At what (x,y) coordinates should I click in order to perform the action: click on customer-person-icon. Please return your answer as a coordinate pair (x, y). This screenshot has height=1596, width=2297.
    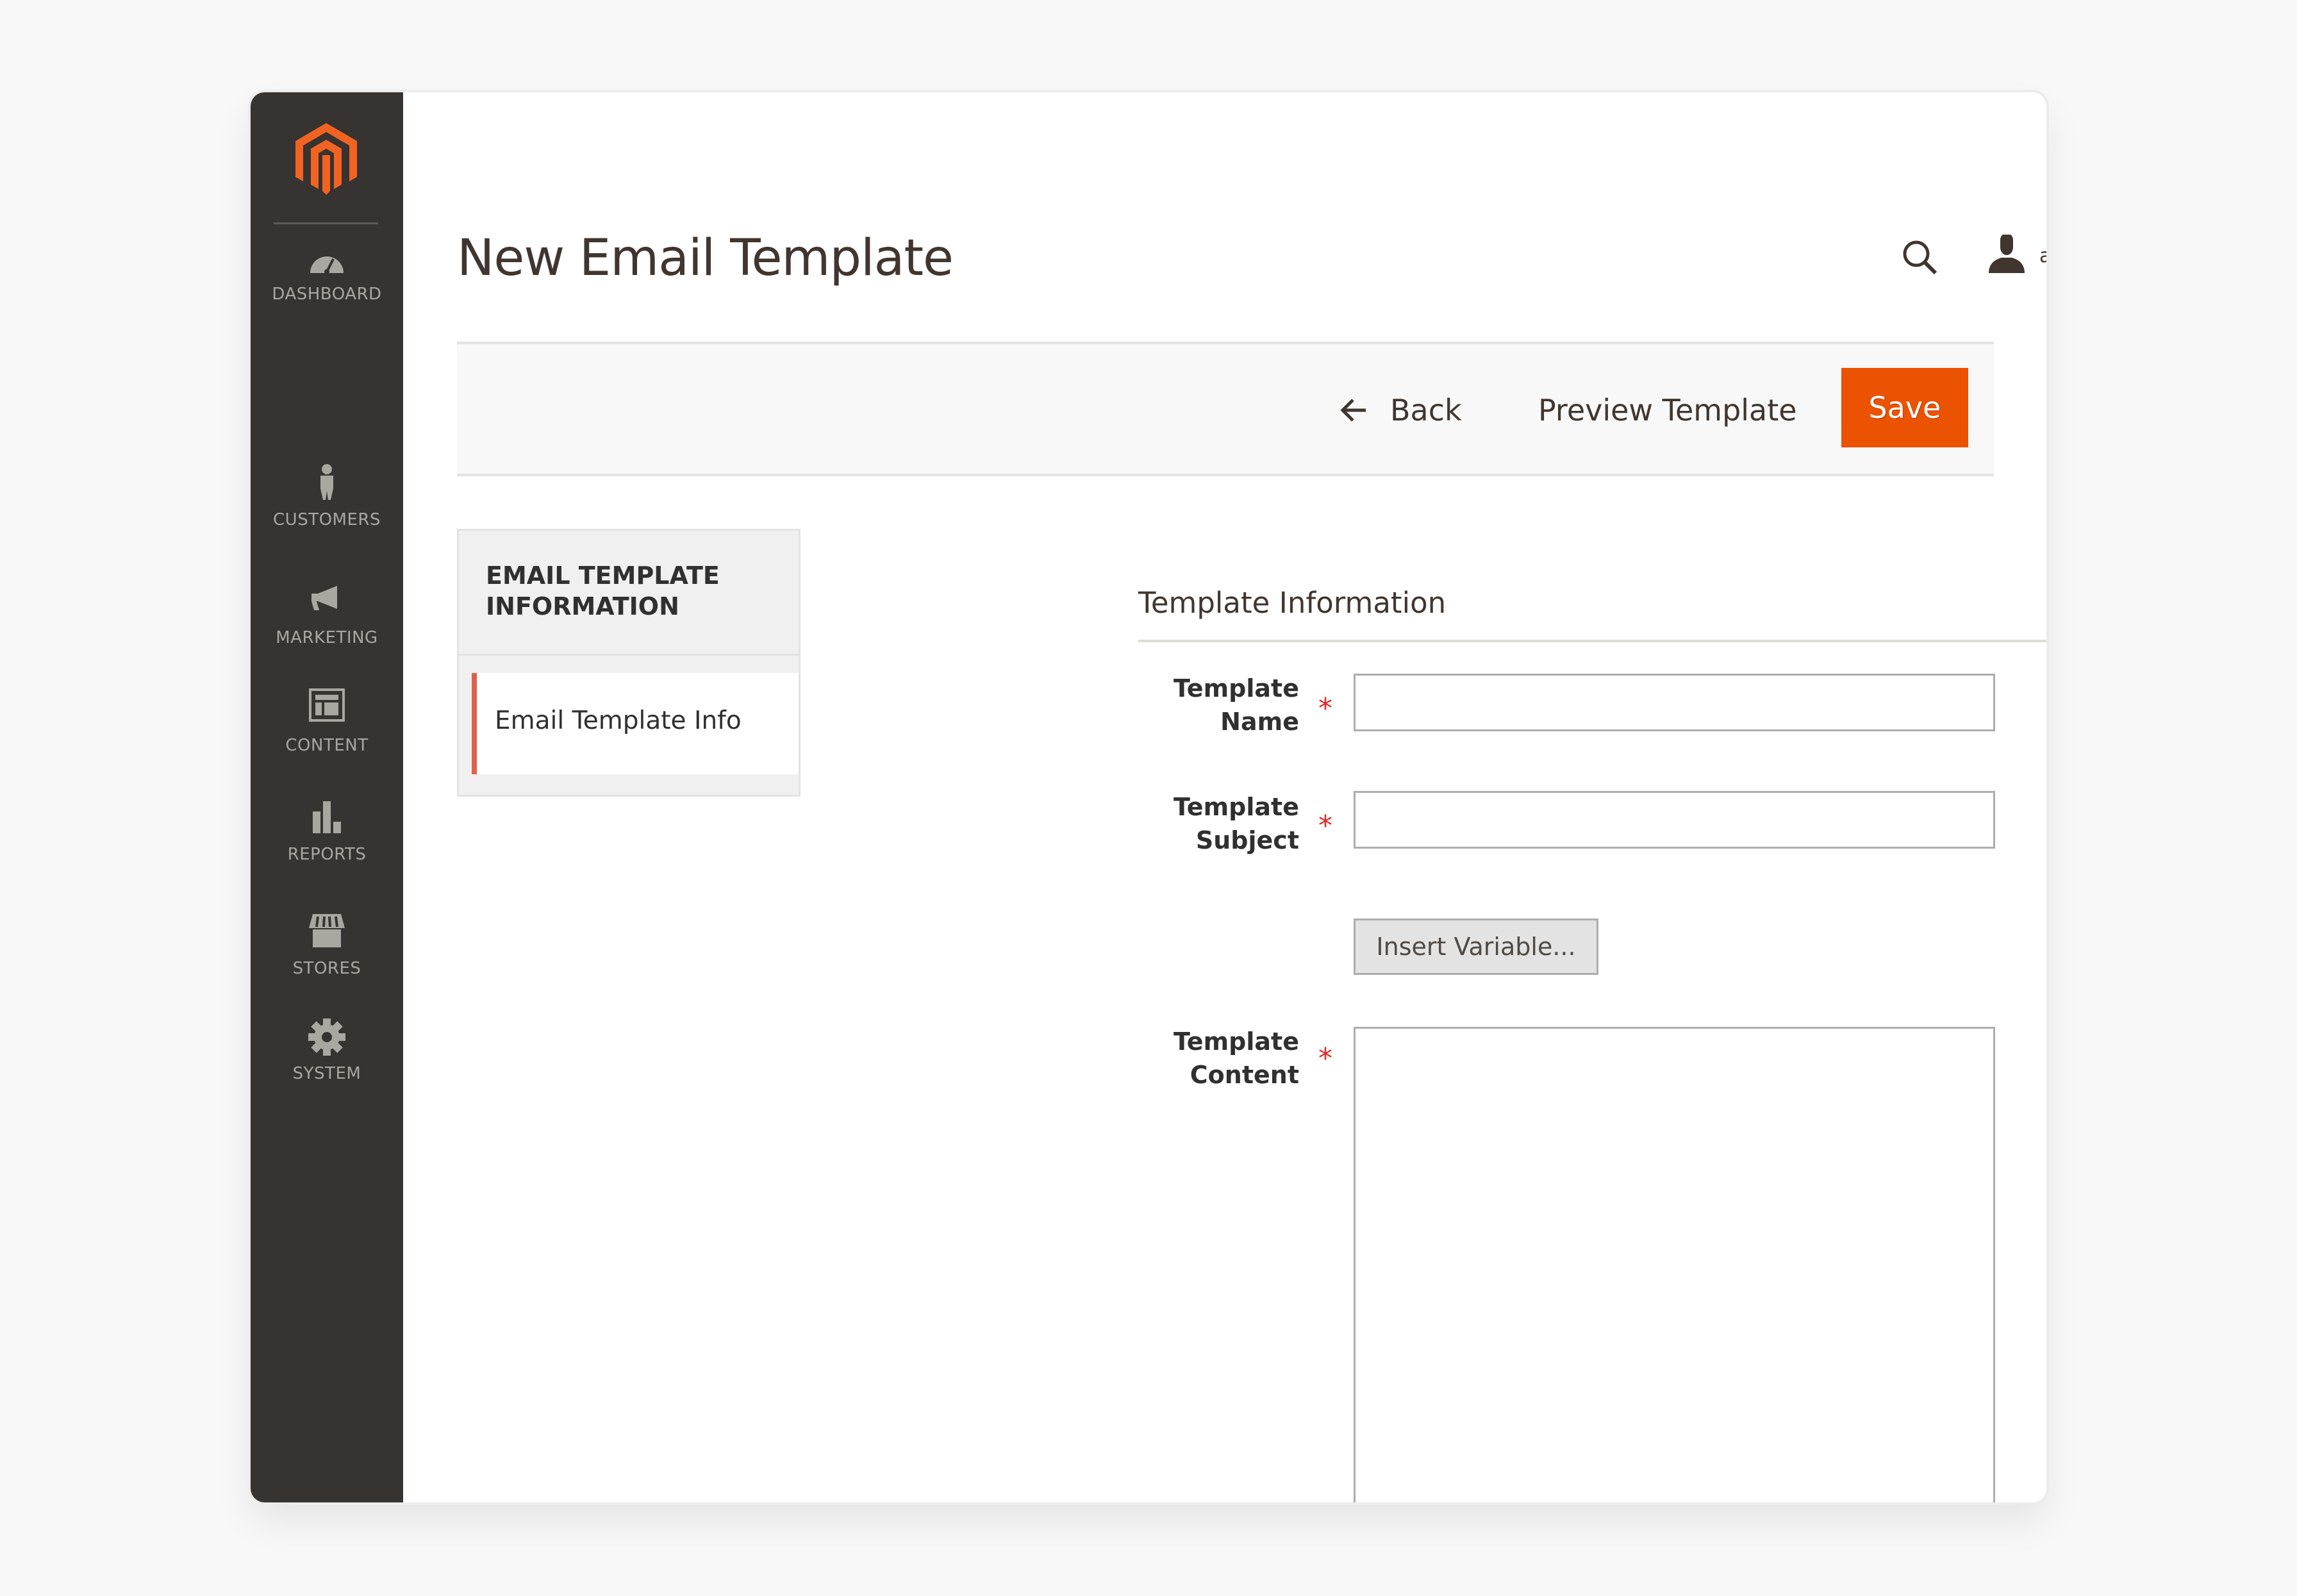
    Looking at the image, I should click on (326, 482).